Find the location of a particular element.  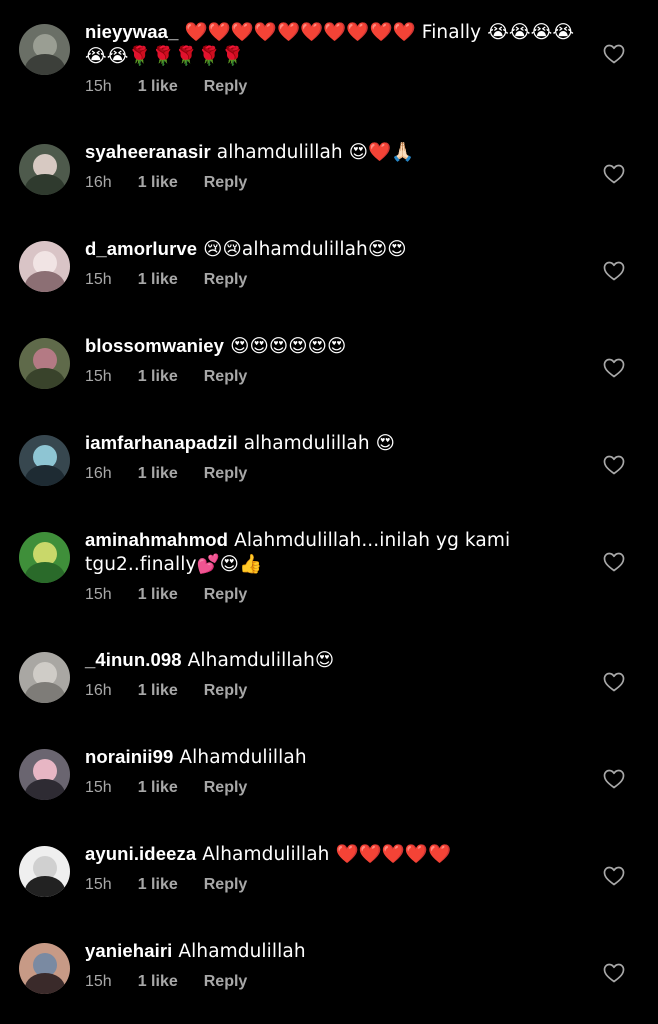

comment-username: syaheeranasir is located at coordinates (148, 151).